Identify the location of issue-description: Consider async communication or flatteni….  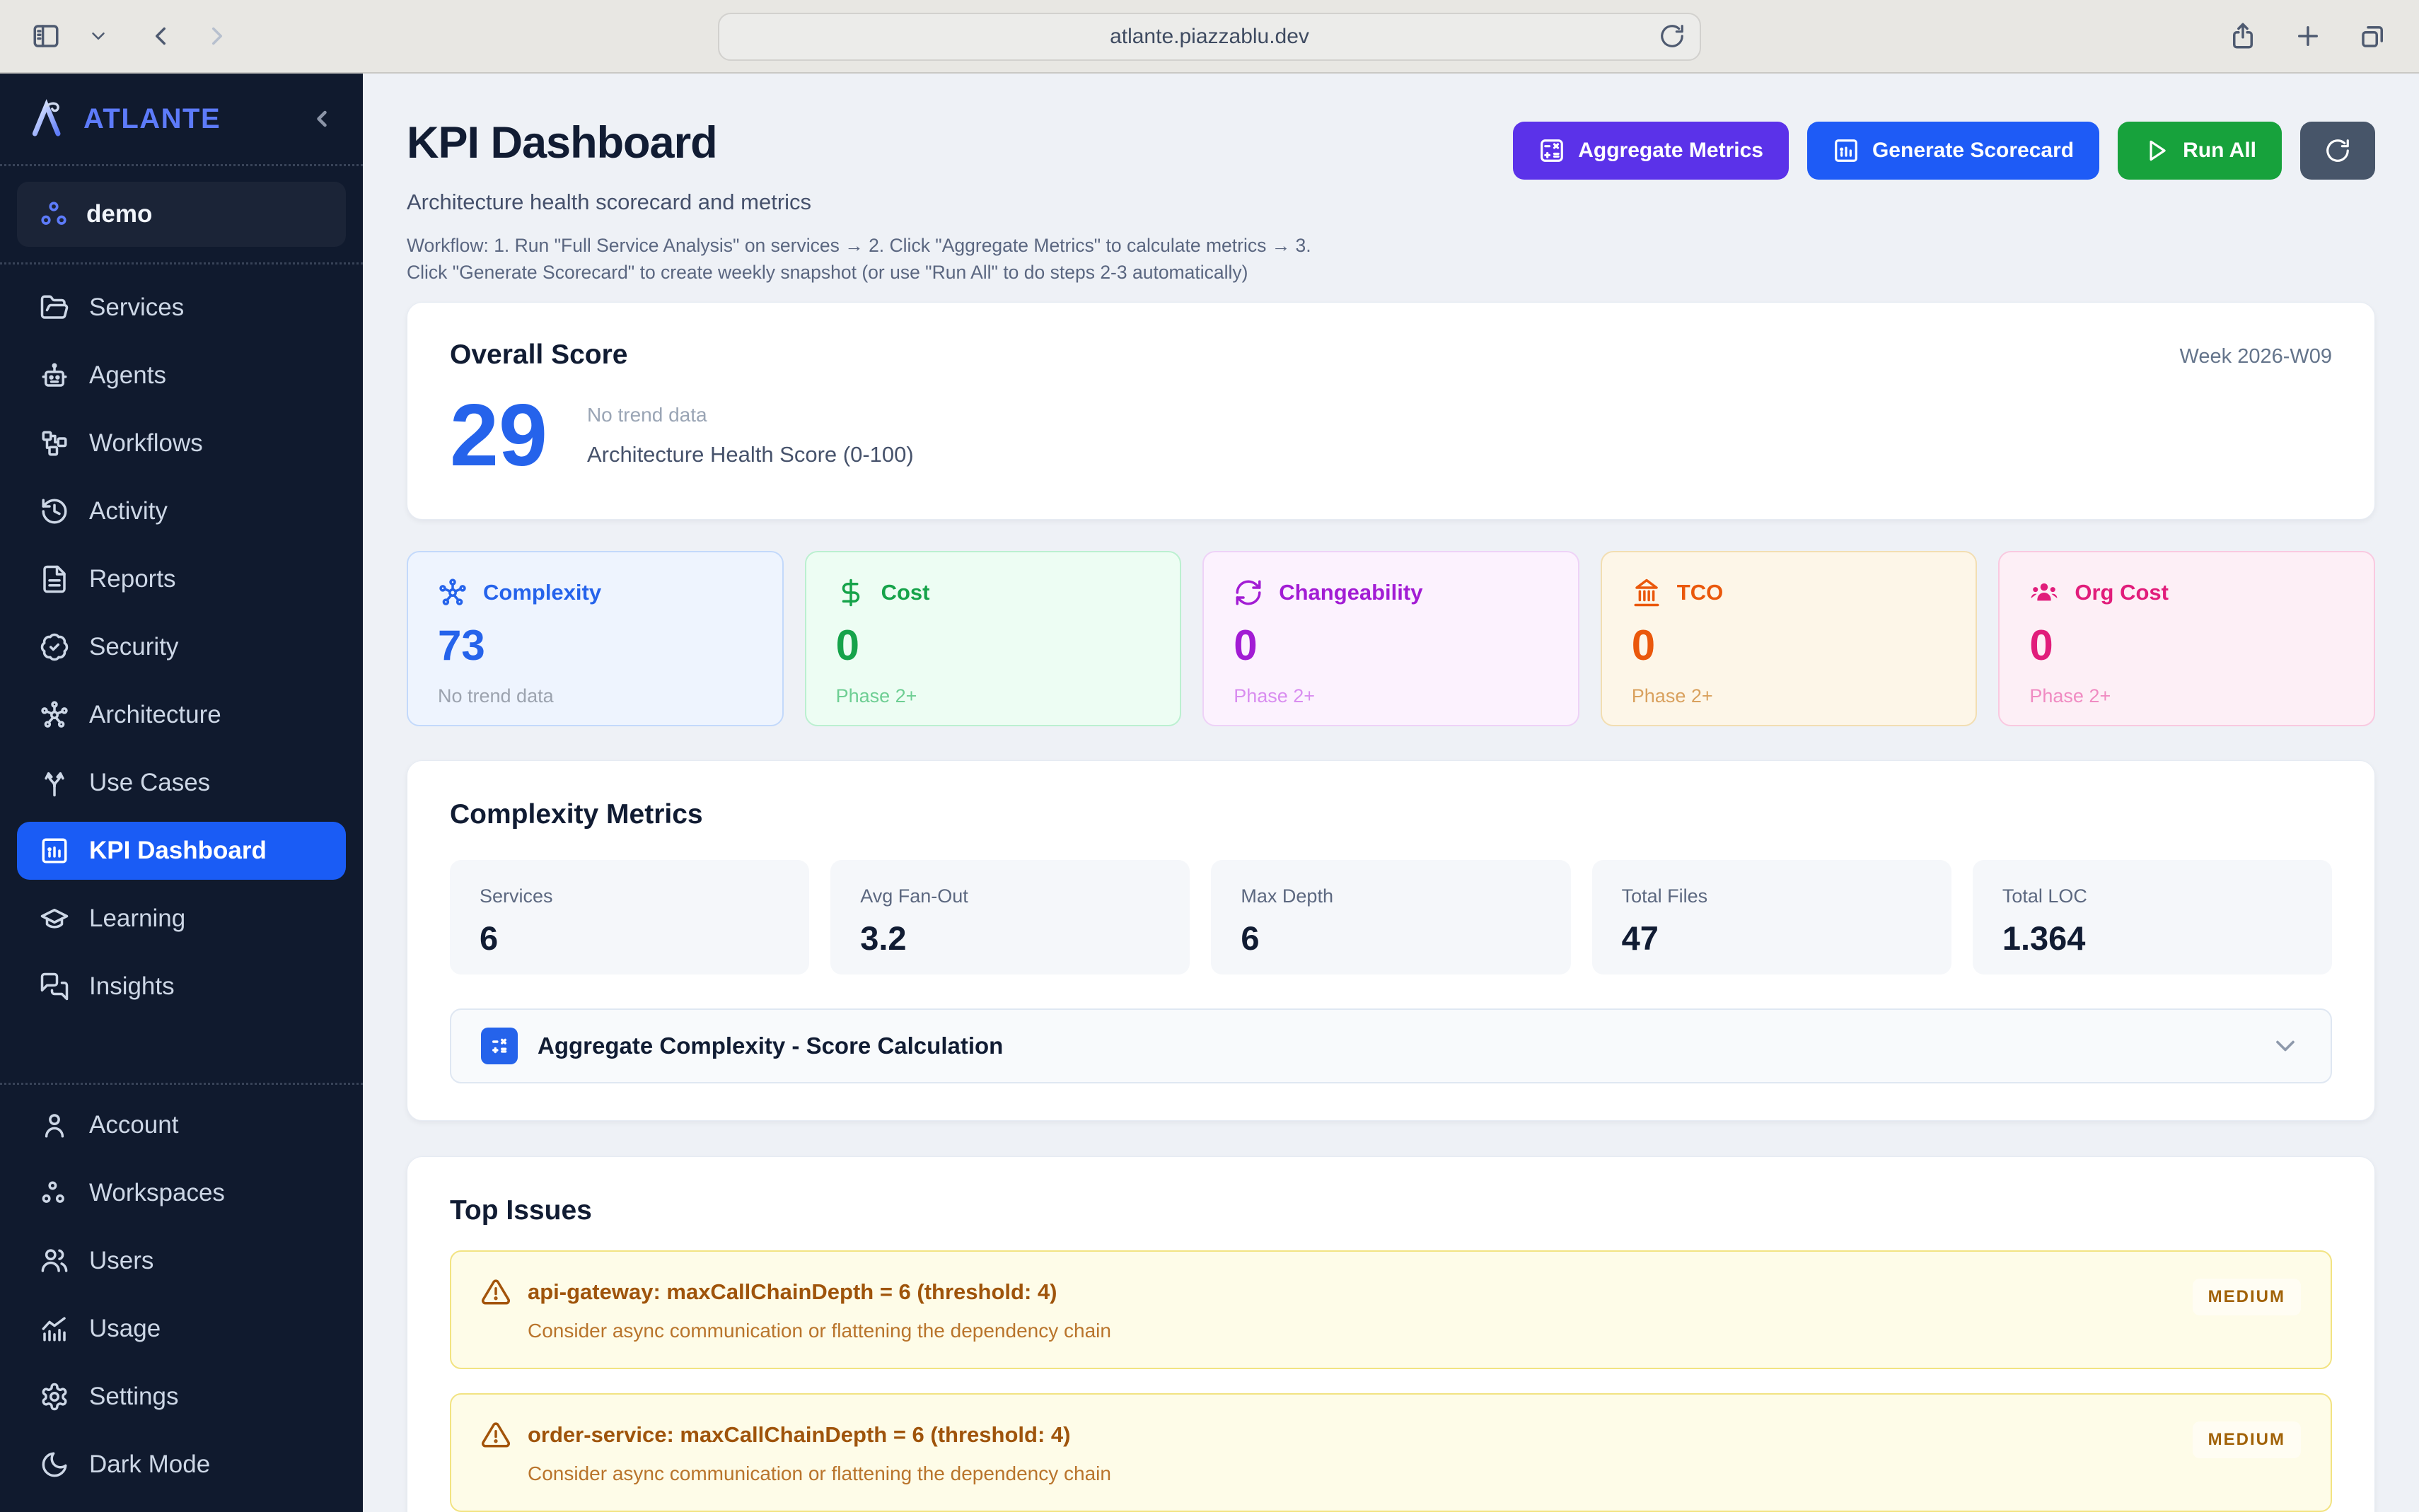
(819, 1330).